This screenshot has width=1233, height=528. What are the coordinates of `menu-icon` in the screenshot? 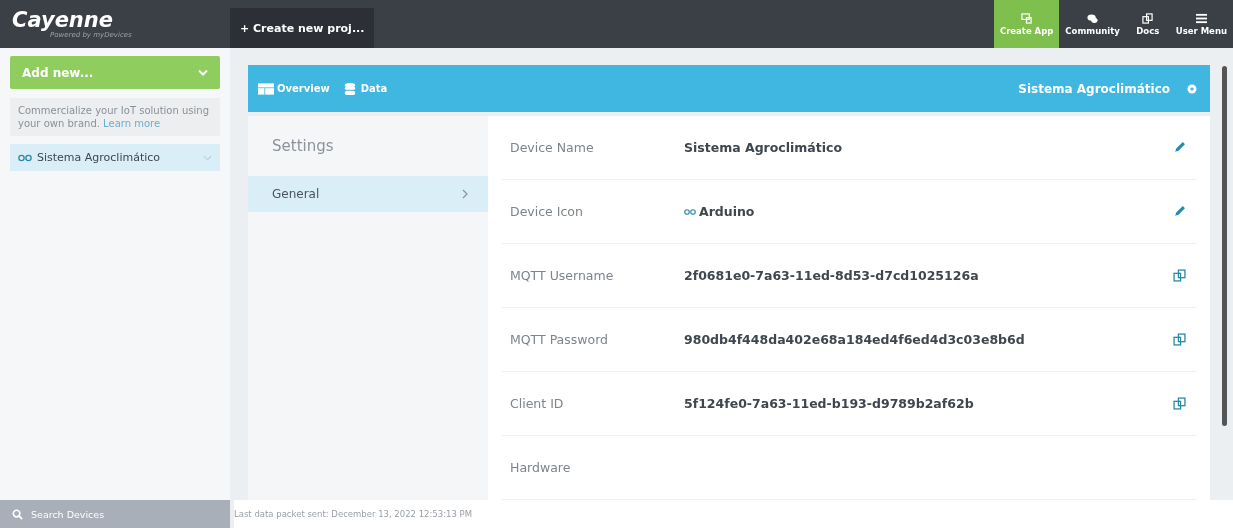 It's located at (1201, 18).